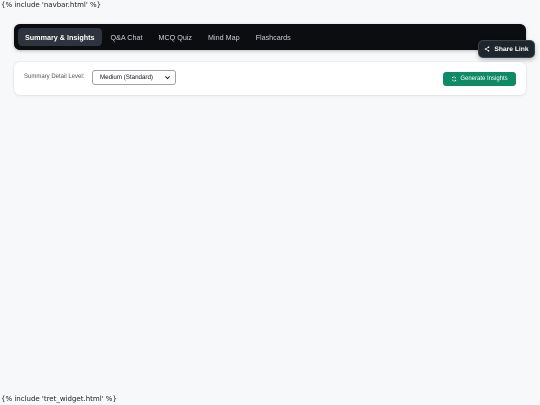 The width and height of the screenshot is (540, 405). Describe the element at coordinates (224, 37) in the screenshot. I see `tab-mind-map: Mind Map` at that location.